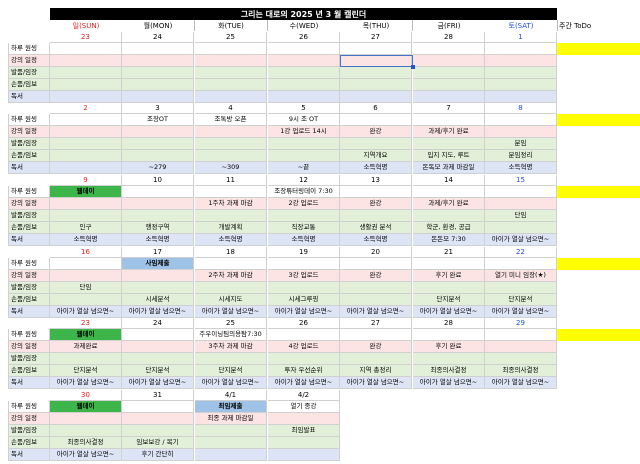 This screenshot has height=464, width=640. What do you see at coordinates (231, 144) in the screenshot?
I see `cell-w1-r2-c2` at bounding box center [231, 144].